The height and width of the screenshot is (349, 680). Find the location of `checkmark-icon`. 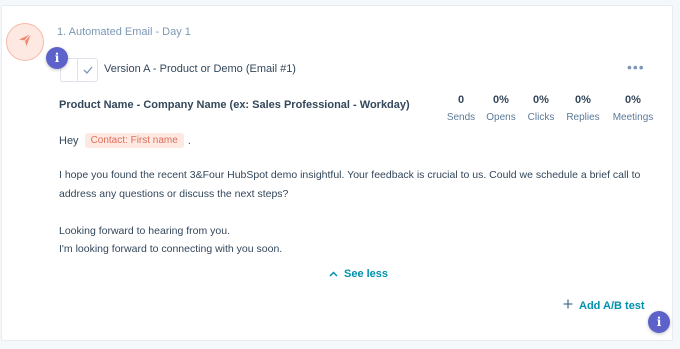

checkmark-icon is located at coordinates (87, 70).